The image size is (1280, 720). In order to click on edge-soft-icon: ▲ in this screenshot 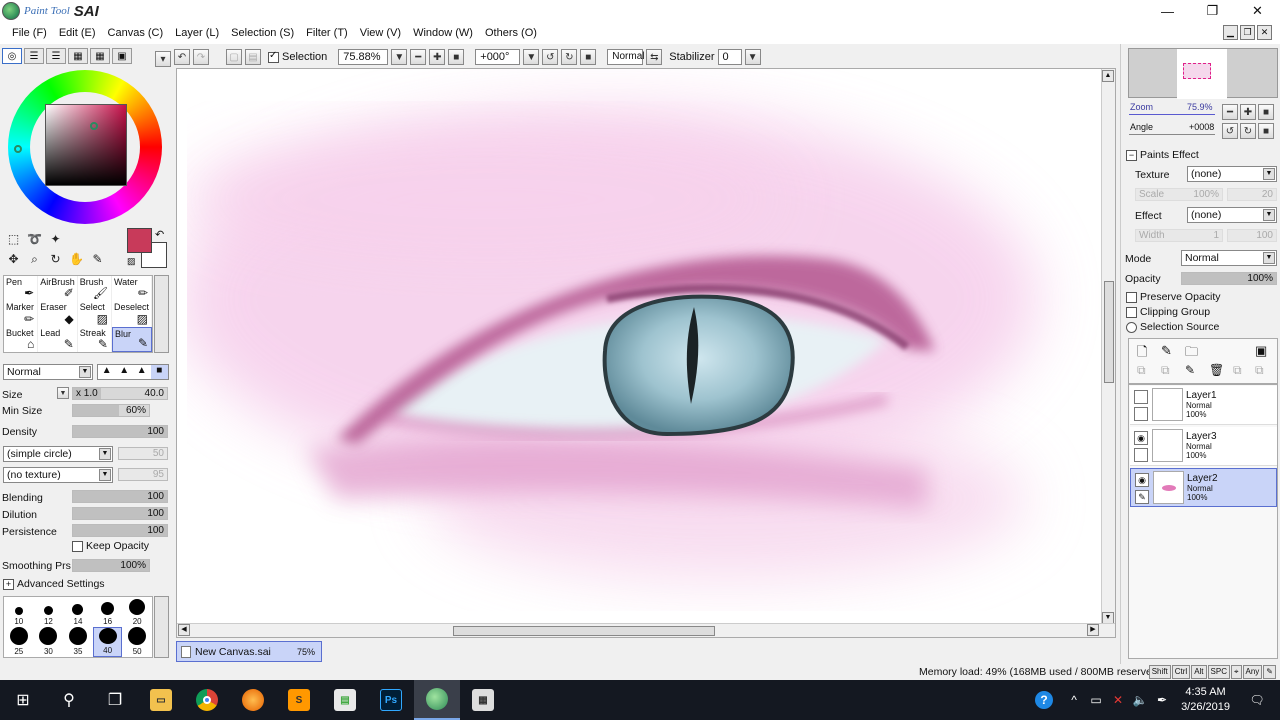, I will do `click(107, 372)`.